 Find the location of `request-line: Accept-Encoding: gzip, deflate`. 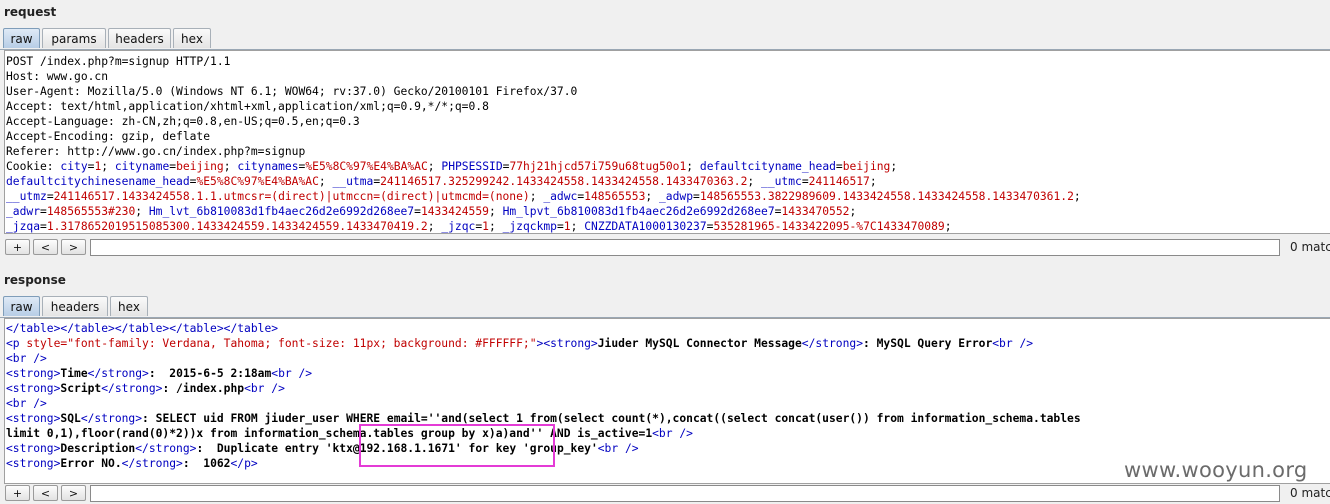

request-line: Accept-Encoding: gzip, deflate is located at coordinates (108, 136).